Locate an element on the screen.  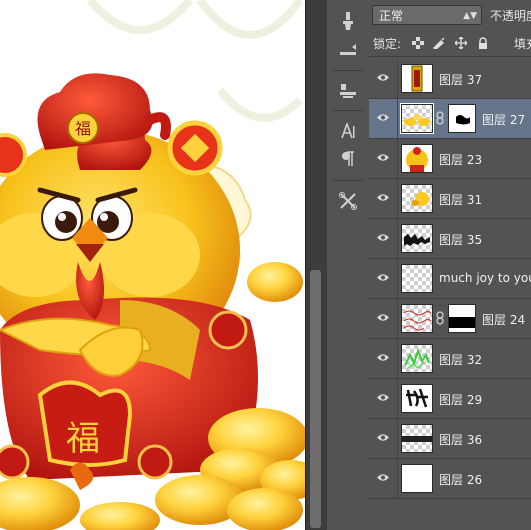
layer-row: 图层 31 is located at coordinates (450, 199).